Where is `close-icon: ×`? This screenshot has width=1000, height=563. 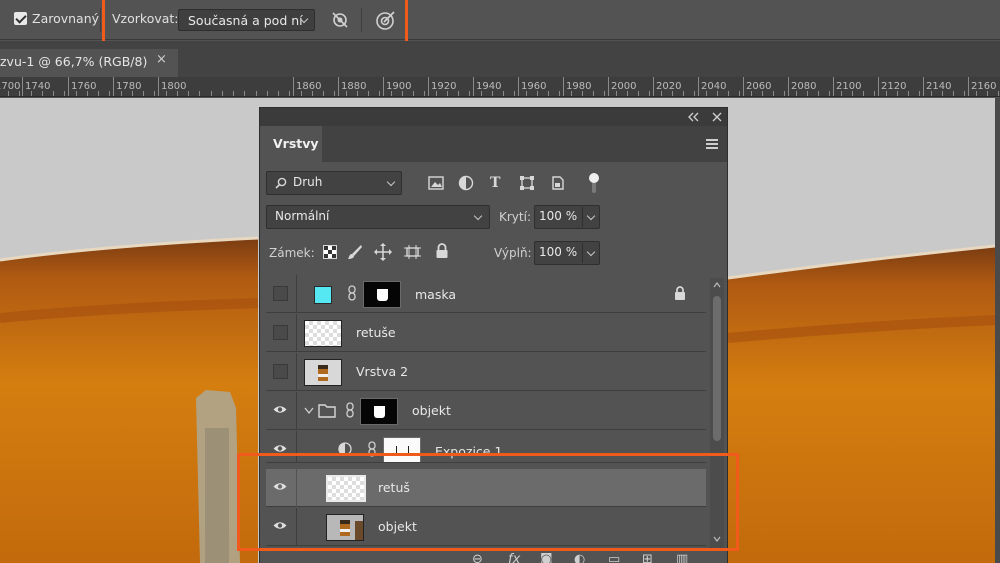 close-icon: × is located at coordinates (161, 59).